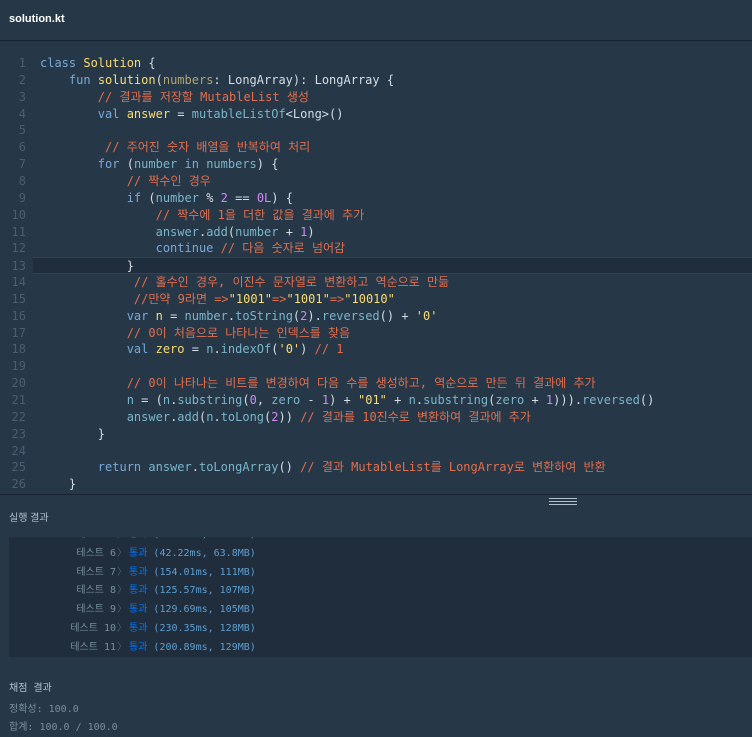 This screenshot has width=752, height=737. I want to click on test-result-row: 테스트 10 〉 통과 (230.35ms, 128MB), so click(380, 628).